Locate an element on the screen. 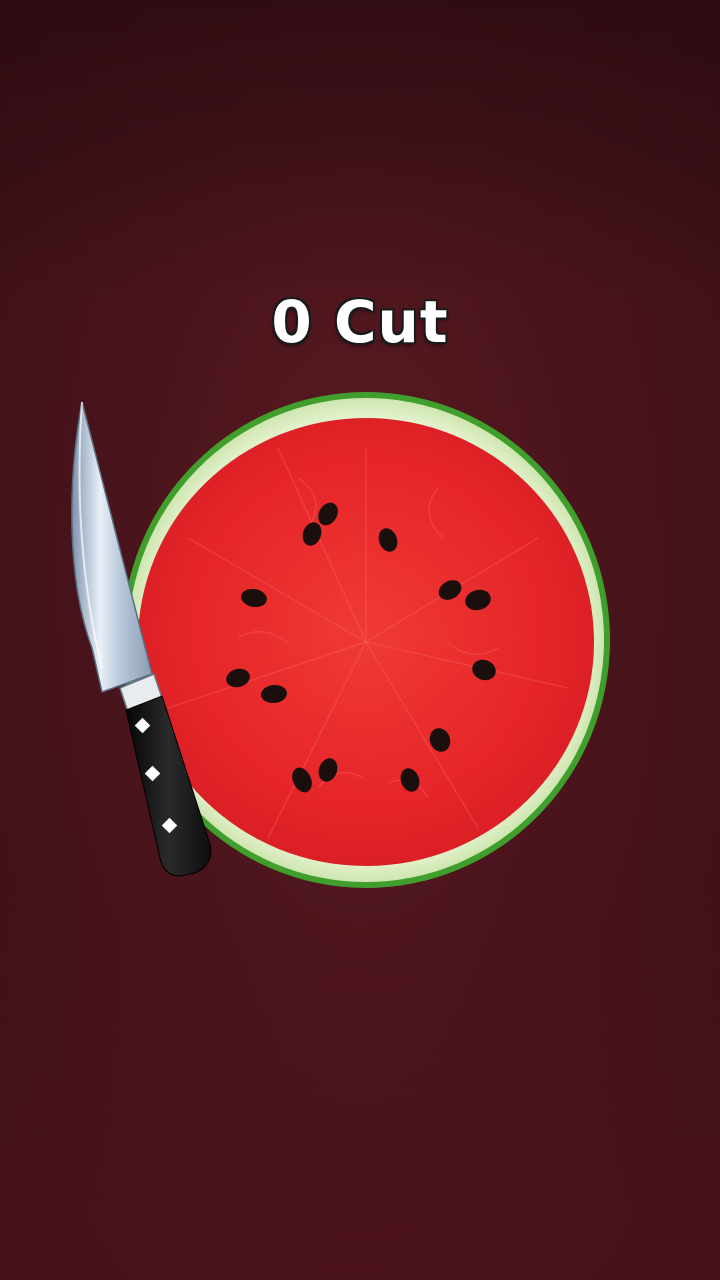 The width and height of the screenshot is (720, 1280). knife-icon is located at coordinates (141, 639).